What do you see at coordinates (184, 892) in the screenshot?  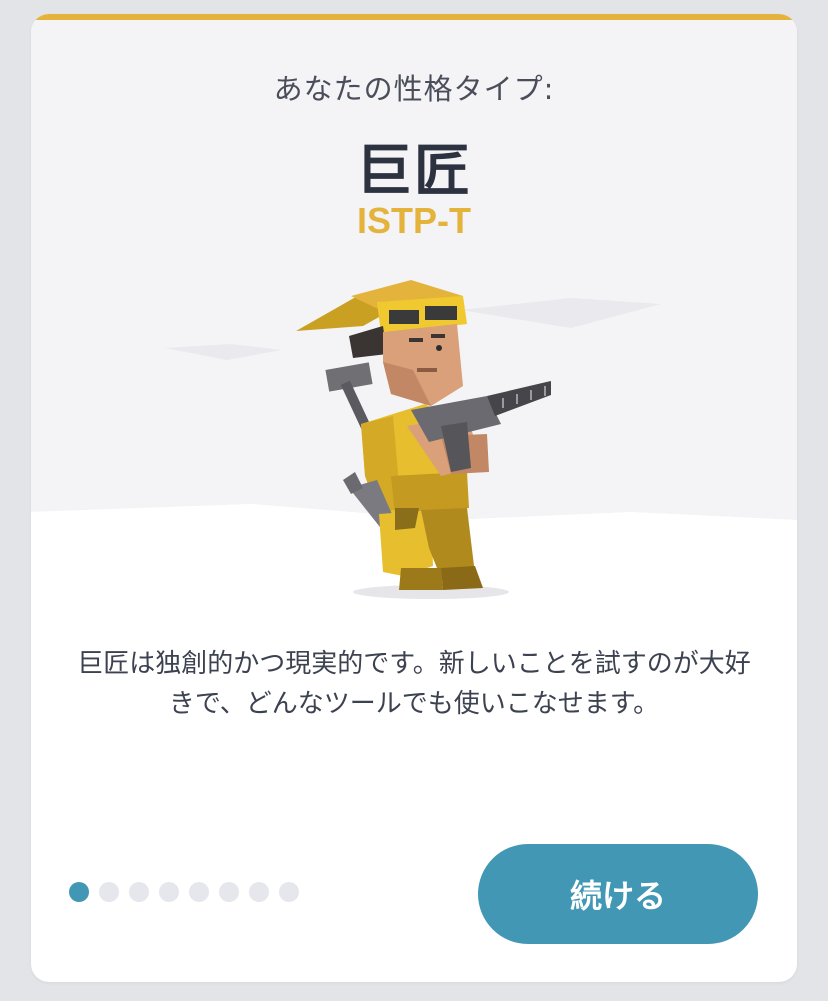 I see `page-indicator` at bounding box center [184, 892].